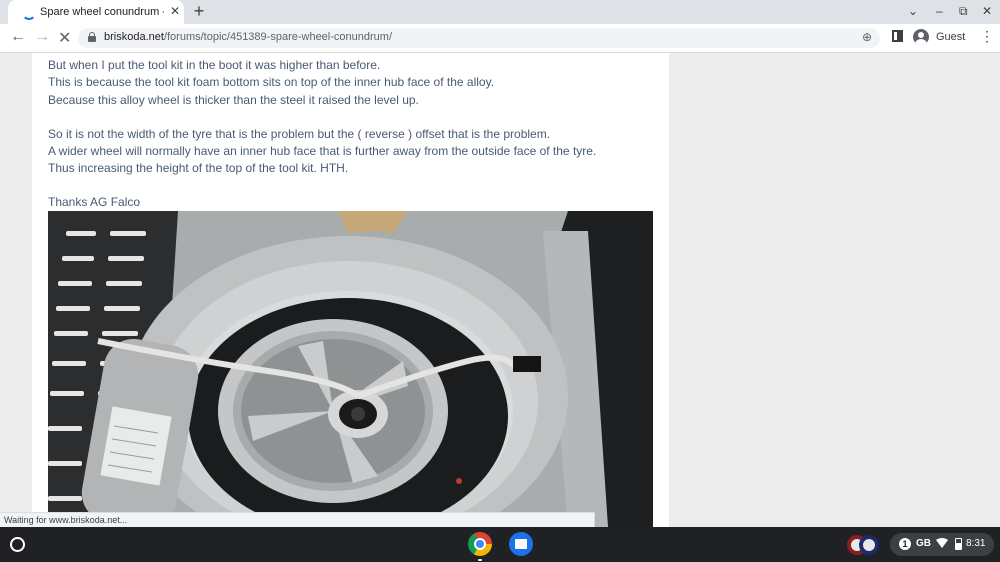 This screenshot has width=1000, height=562. I want to click on tab-title: Spare wheel conundrum - Skoda, so click(102, 12).